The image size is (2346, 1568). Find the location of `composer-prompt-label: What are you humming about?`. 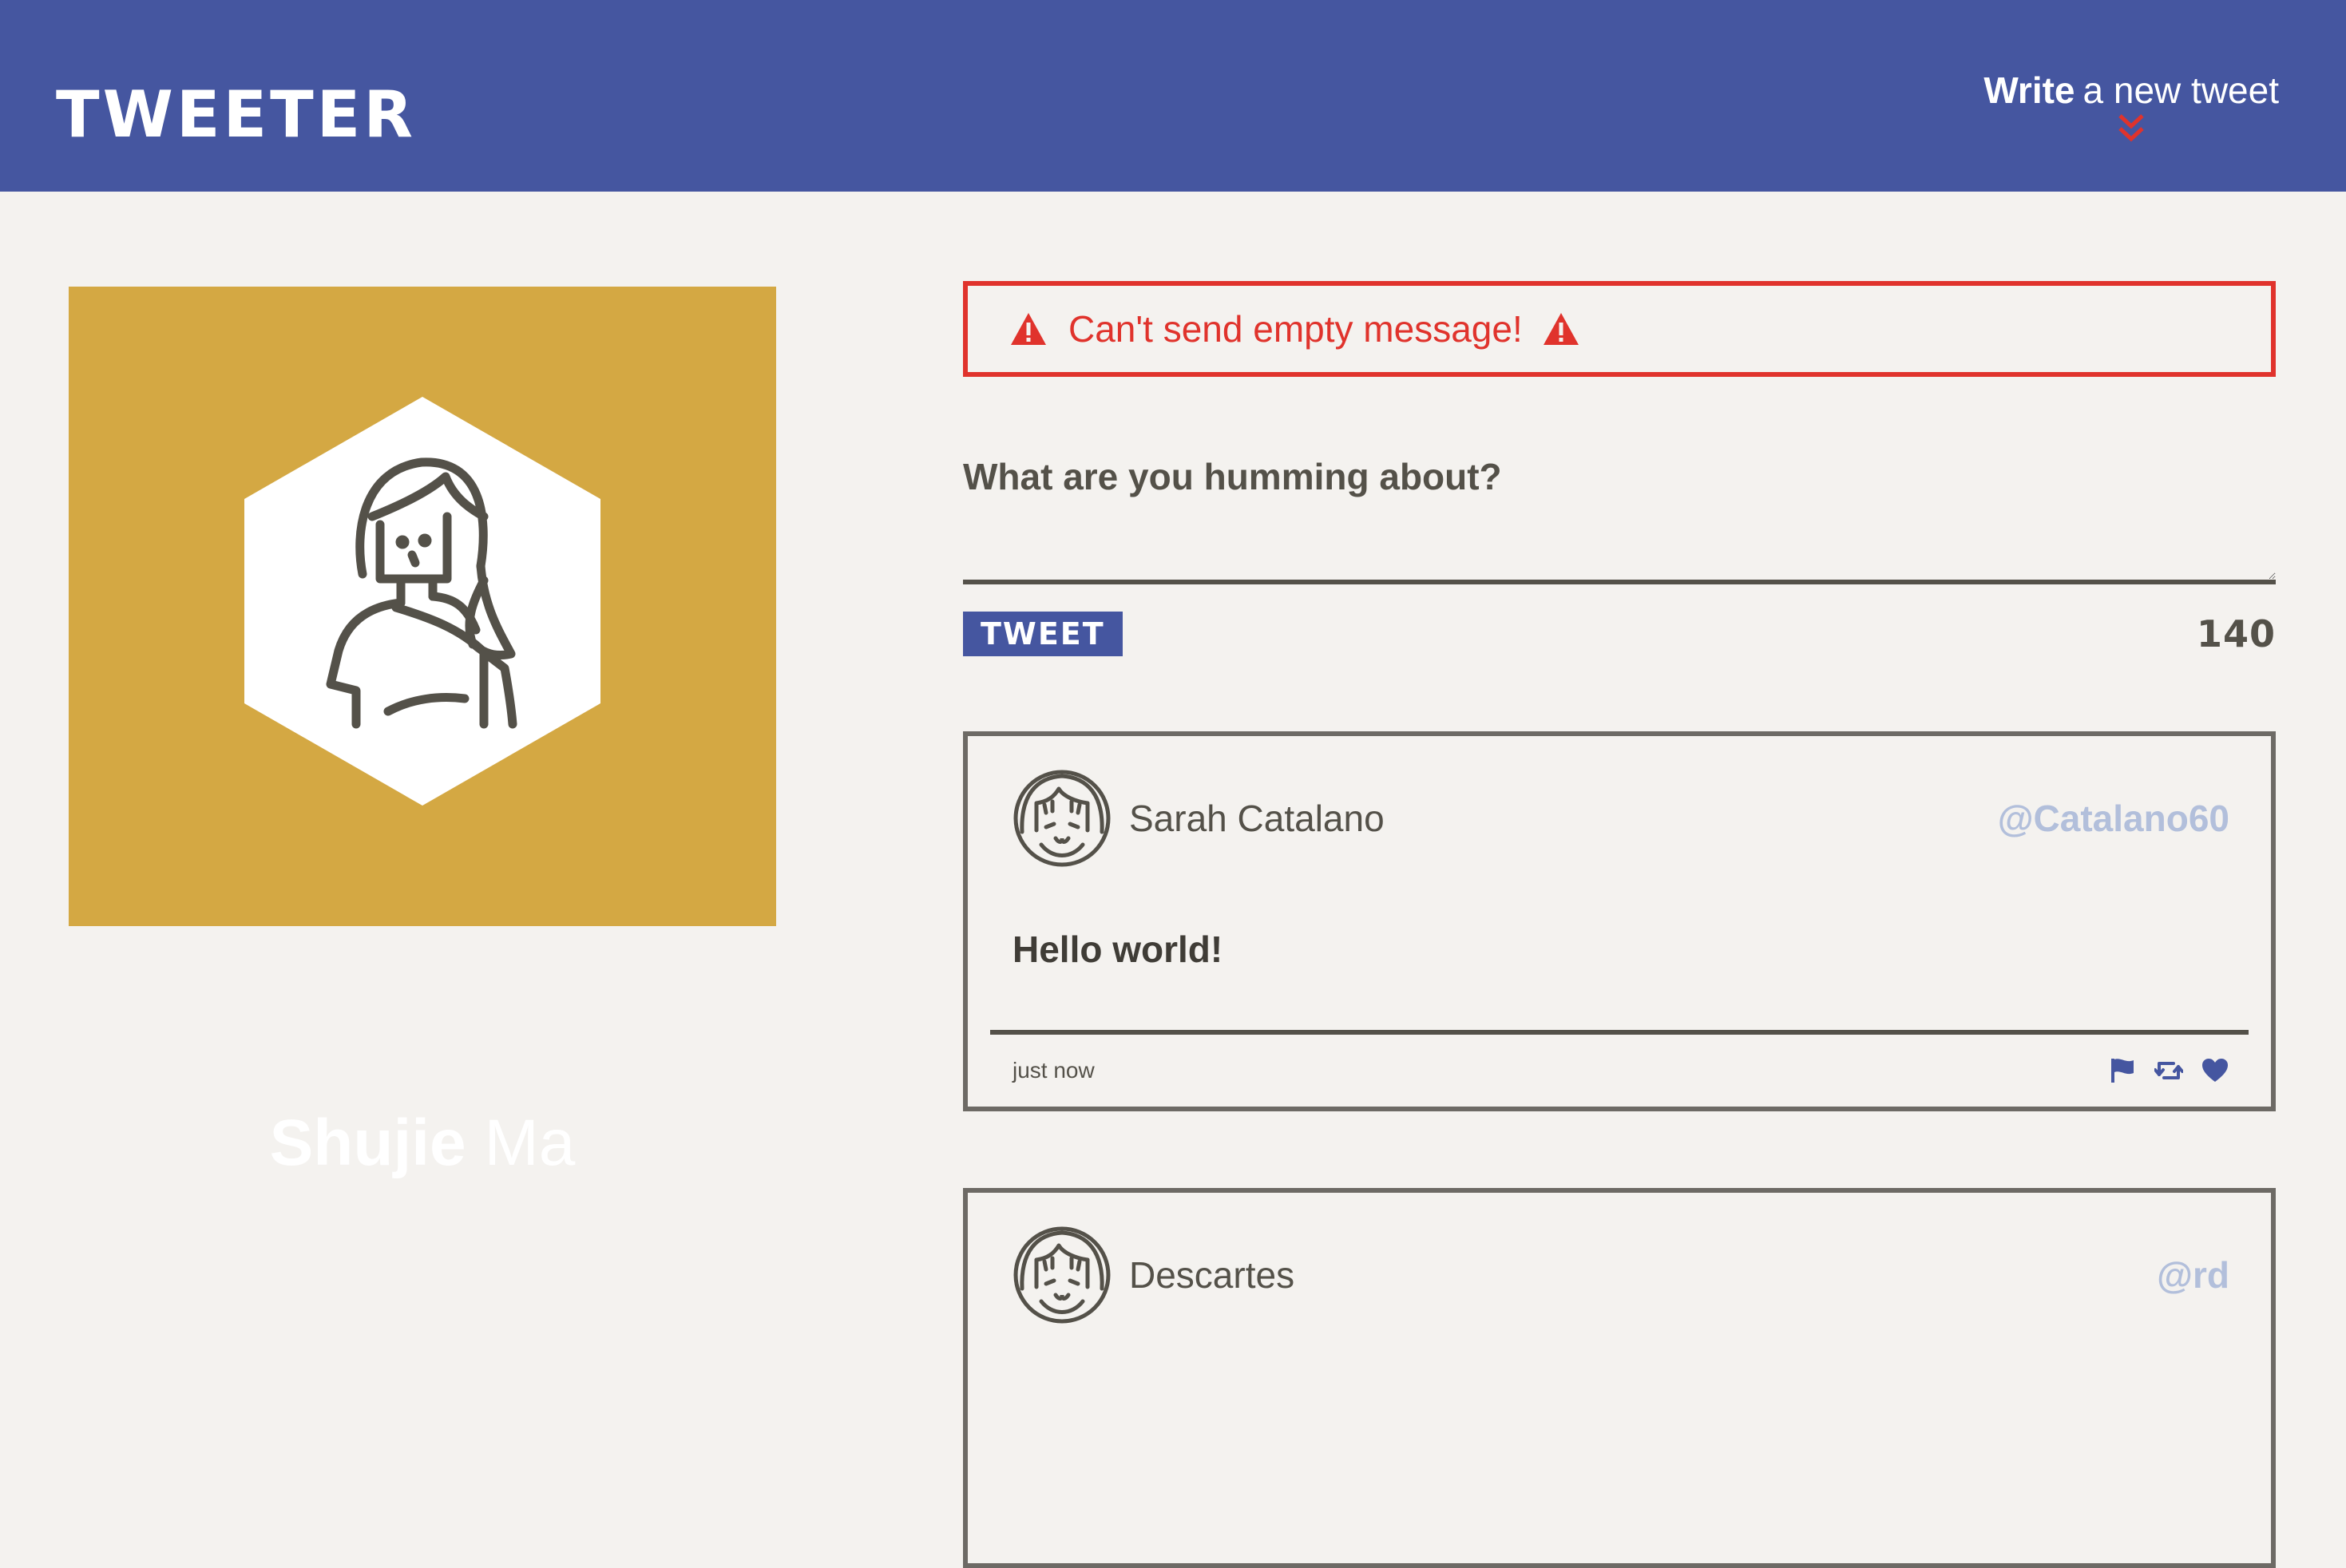

composer-prompt-label: What are you humming about? is located at coordinates (1232, 477).